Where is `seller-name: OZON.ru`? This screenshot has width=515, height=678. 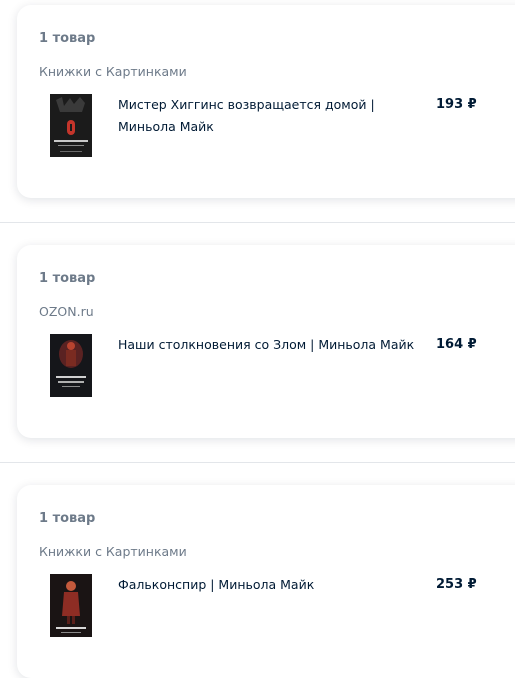
seller-name: OZON.ru is located at coordinates (66, 311).